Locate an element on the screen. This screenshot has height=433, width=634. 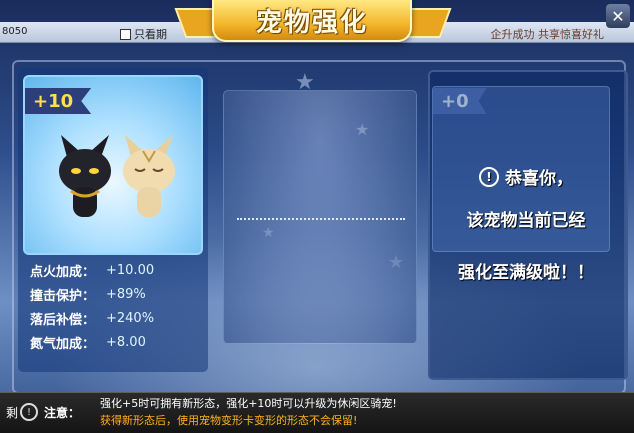
stat-value: +240% is located at coordinates (130, 318).